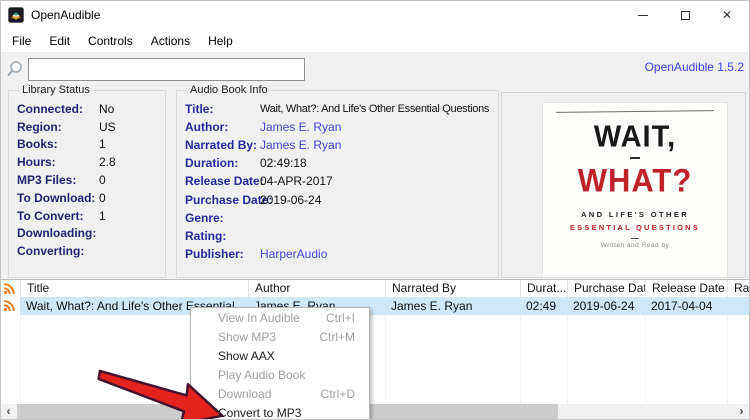 This screenshot has width=750, height=420. I want to click on scroll-right-icon: ›, so click(741, 411).